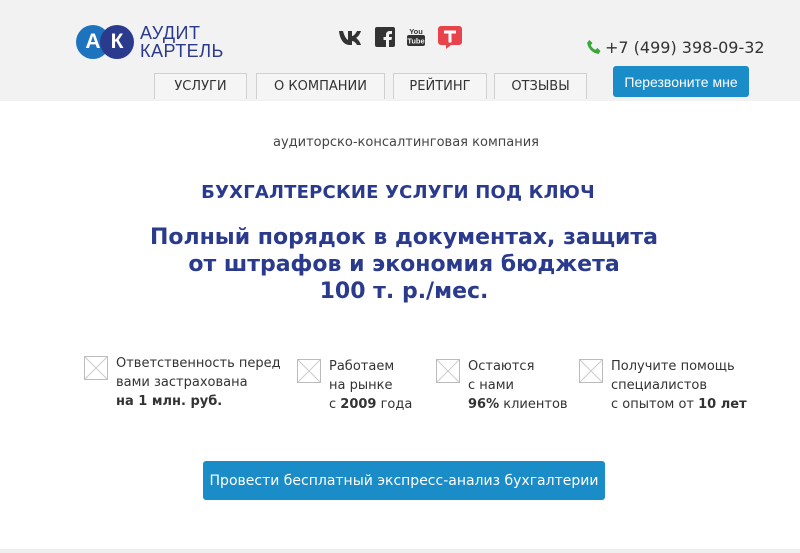  I want to click on logo-mark: А К, so click(106, 42).